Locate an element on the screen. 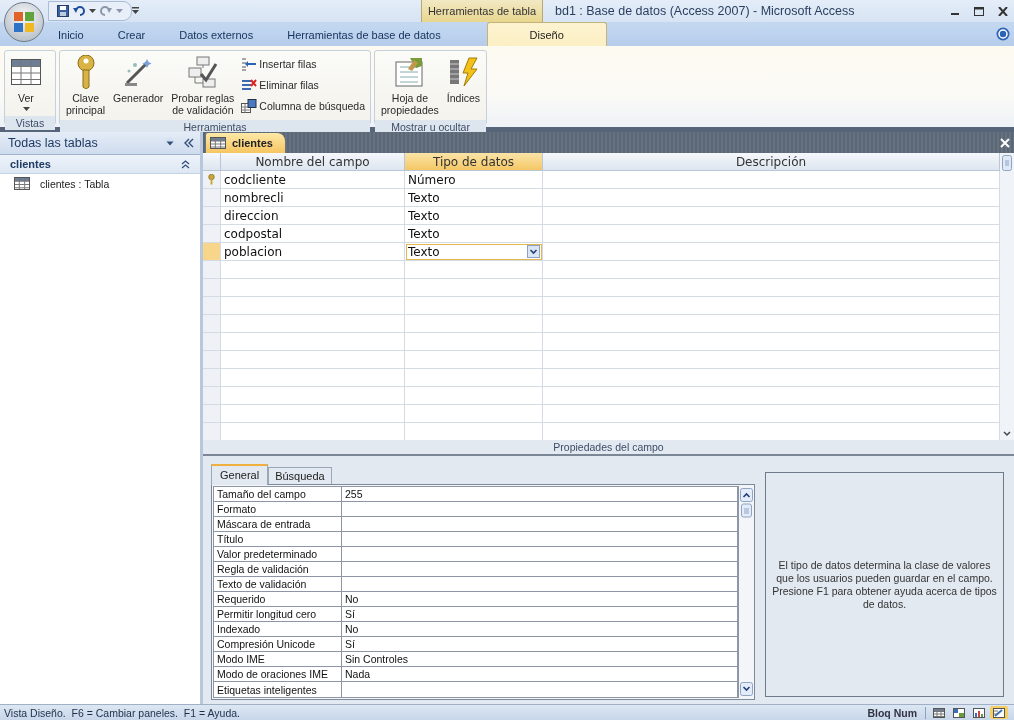  table-cell: Número is located at coordinates (474, 180).